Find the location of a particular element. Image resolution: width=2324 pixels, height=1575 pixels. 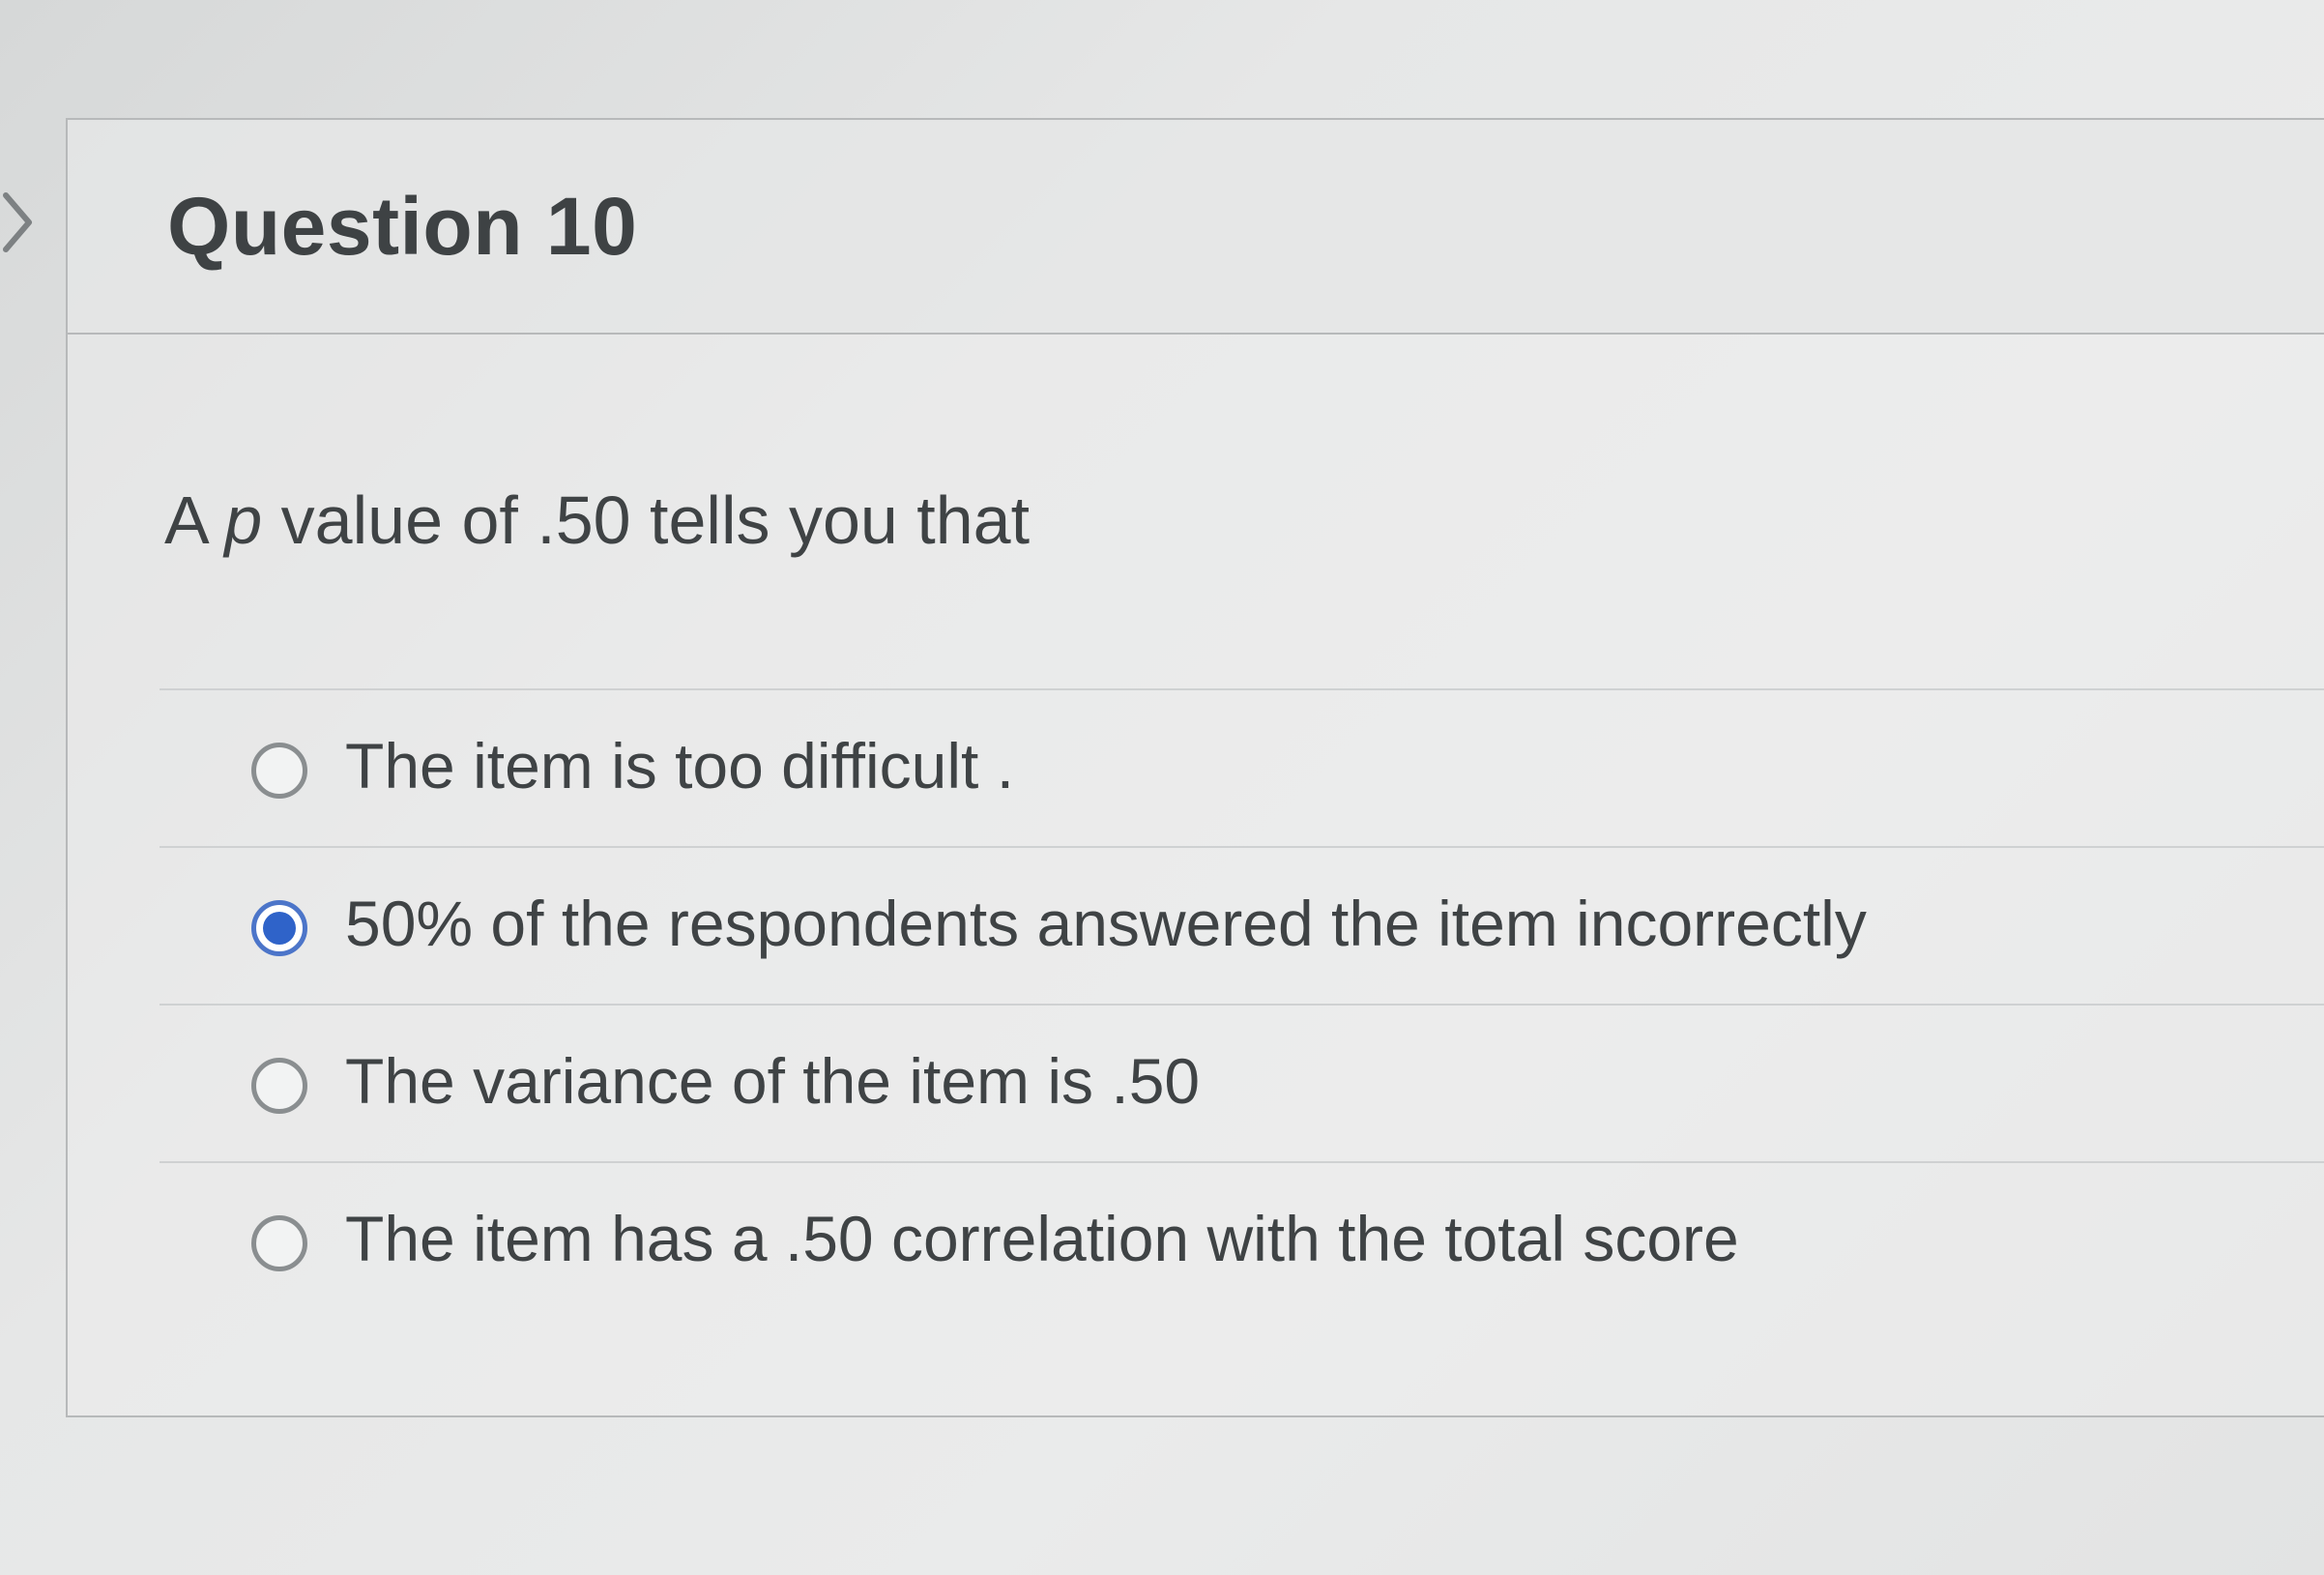

chevron-right-icon is located at coordinates (19, 222).